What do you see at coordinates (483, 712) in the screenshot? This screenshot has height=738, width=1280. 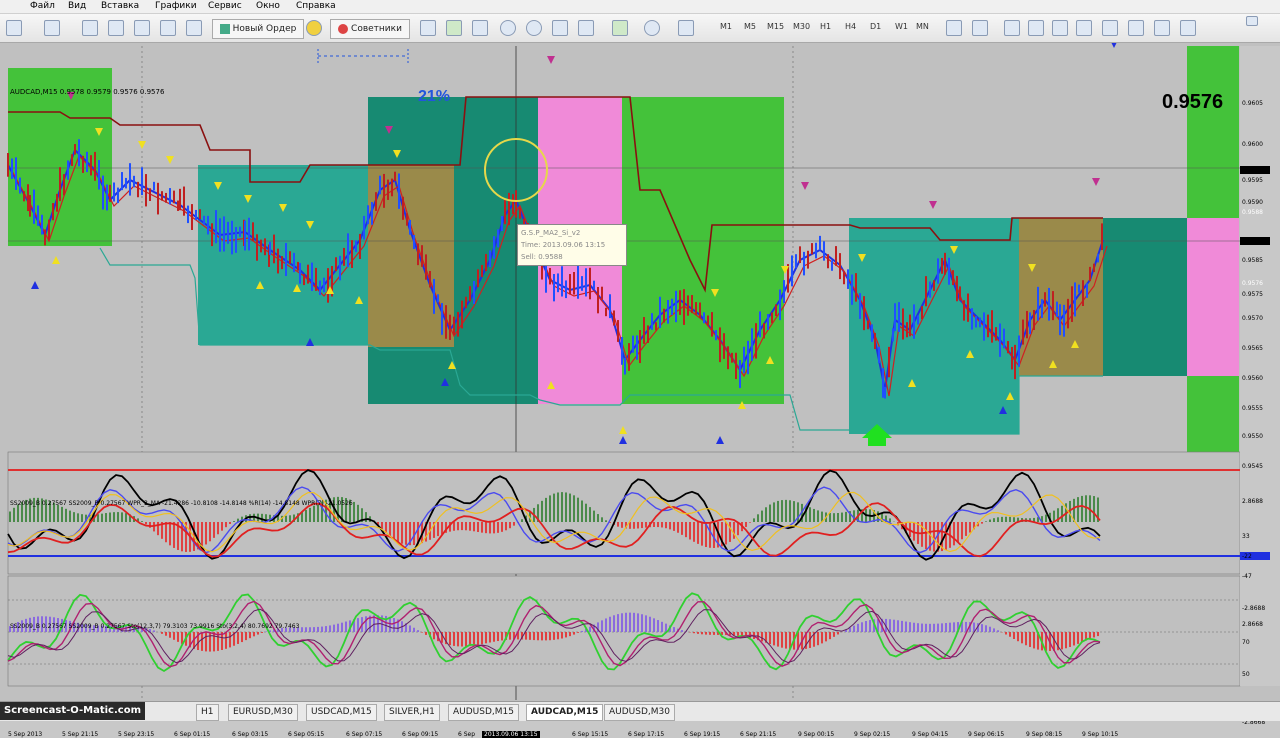 I see `tab-audusd-m15: AUDUSD,M15` at bounding box center [483, 712].